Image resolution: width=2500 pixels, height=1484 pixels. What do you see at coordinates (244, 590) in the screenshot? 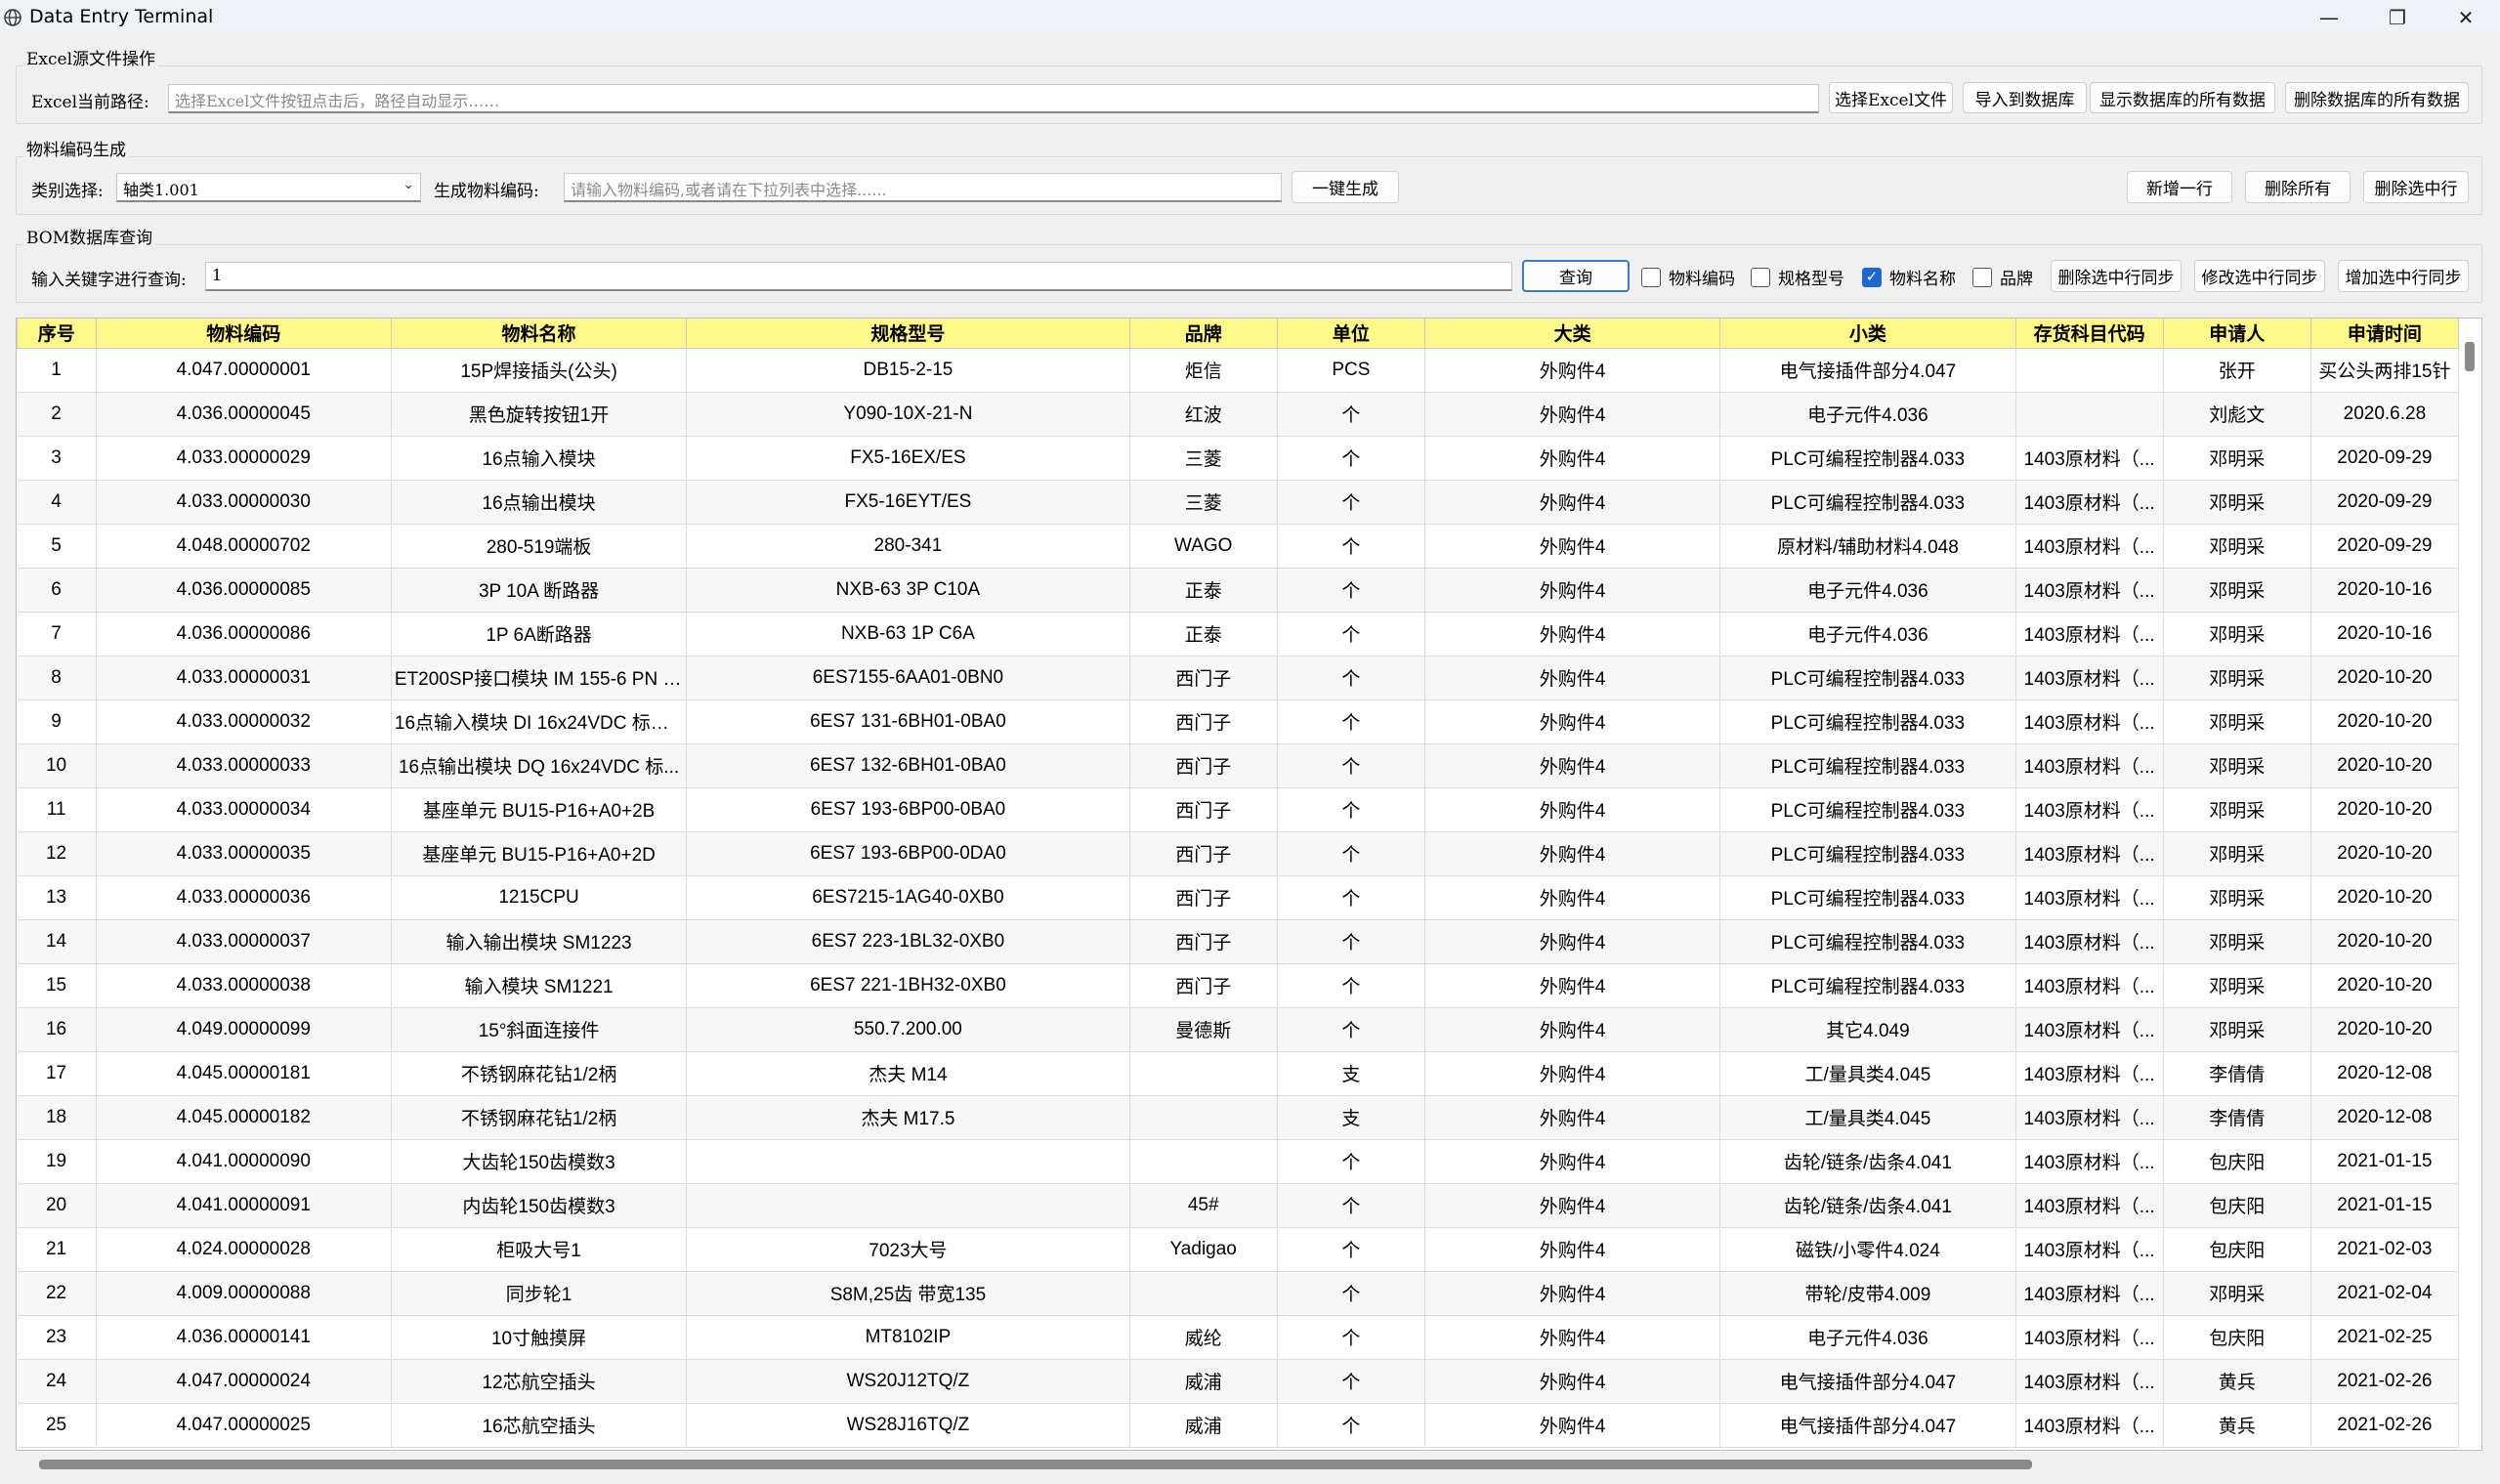
I see `table-cell: 4.036.00000085` at bounding box center [244, 590].